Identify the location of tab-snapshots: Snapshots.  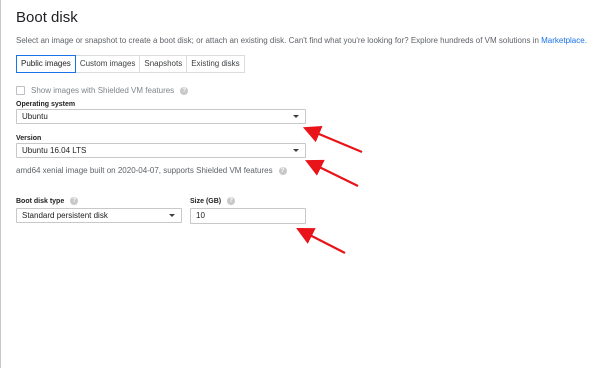
(163, 64).